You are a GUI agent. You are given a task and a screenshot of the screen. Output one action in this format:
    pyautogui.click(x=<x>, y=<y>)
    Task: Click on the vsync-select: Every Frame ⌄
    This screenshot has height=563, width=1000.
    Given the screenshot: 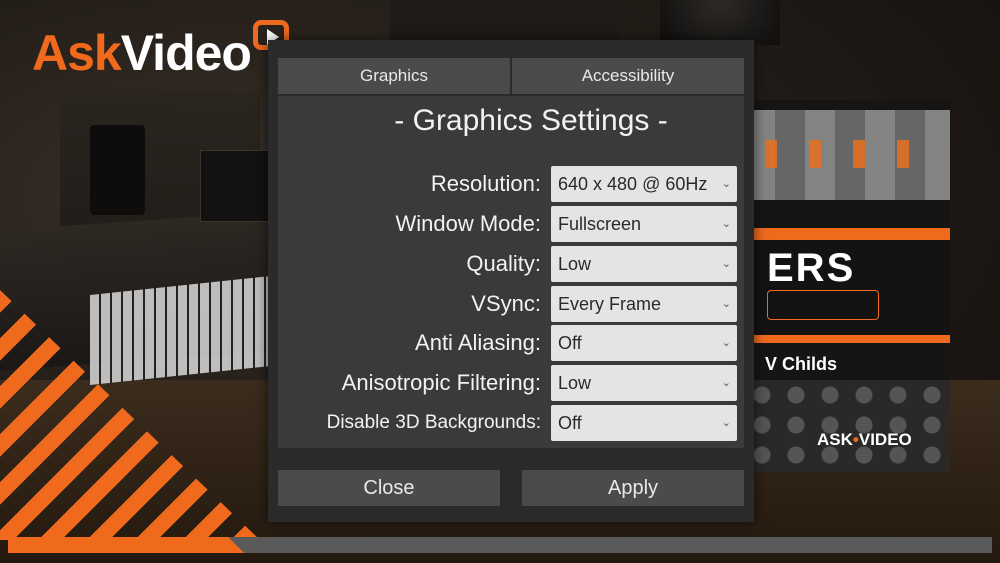 What is the action you would take?
    pyautogui.click(x=644, y=304)
    